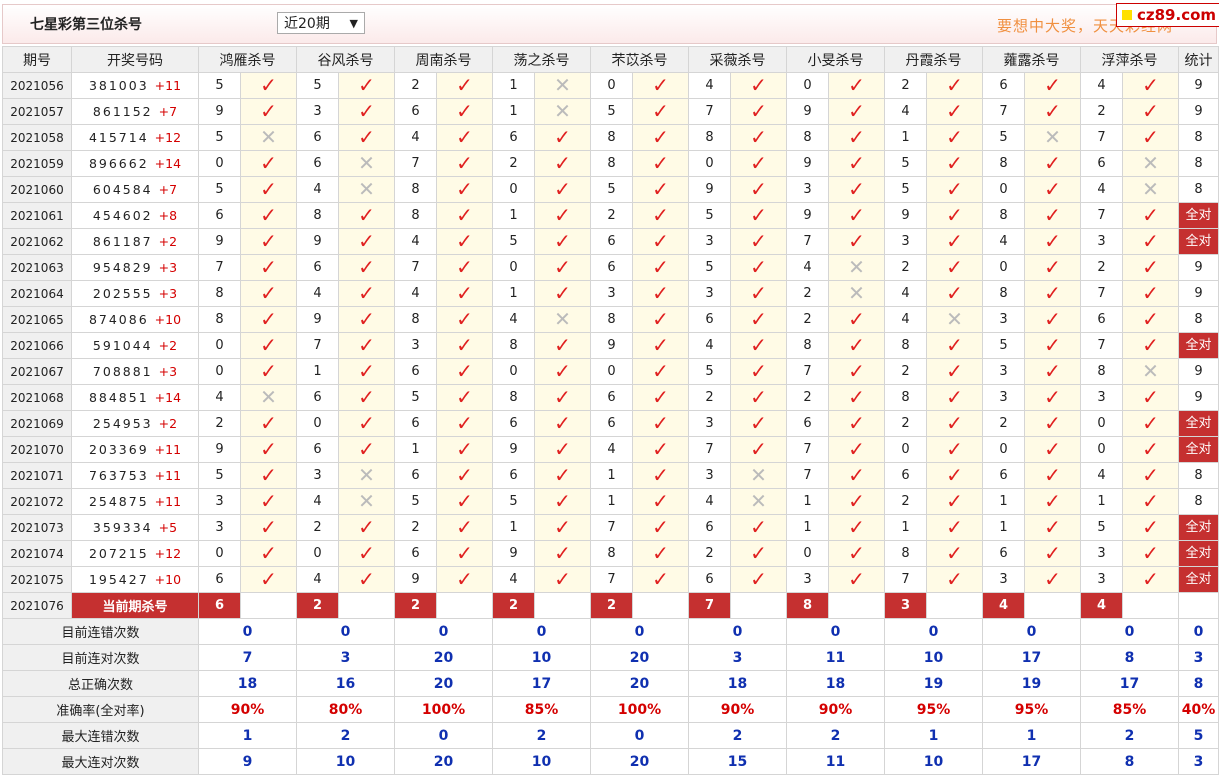 This screenshot has width=1219, height=782. What do you see at coordinates (168, 267) in the screenshot?
I see `draw-plus: +3` at bounding box center [168, 267].